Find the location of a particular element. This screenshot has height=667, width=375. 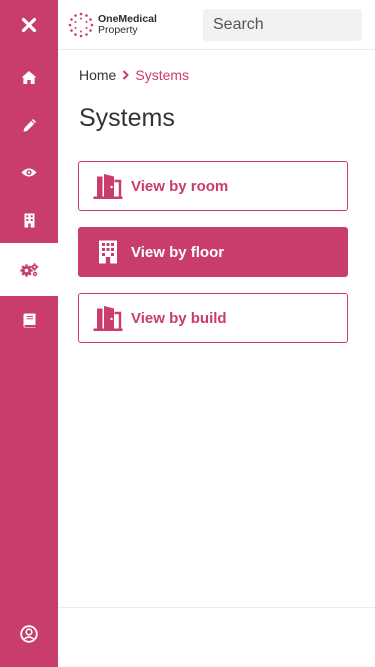

eye-icon is located at coordinates (29, 172).